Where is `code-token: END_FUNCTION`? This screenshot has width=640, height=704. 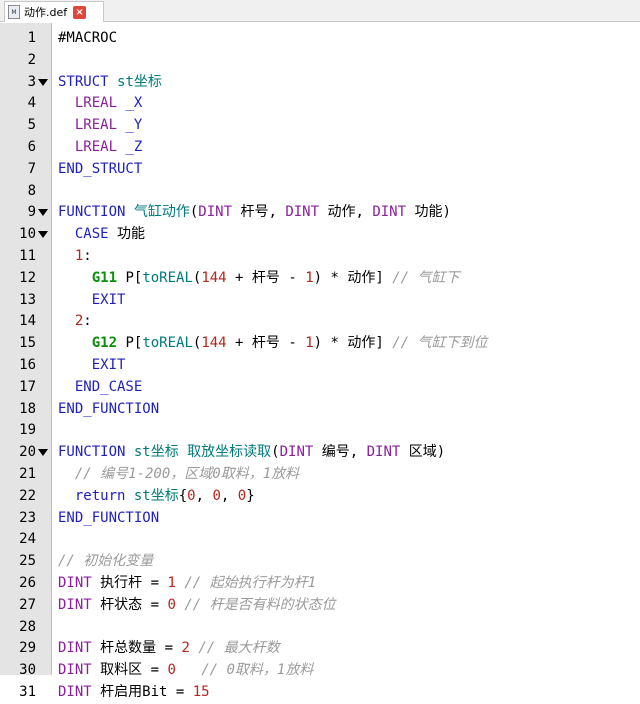 code-token: END_FUNCTION is located at coordinates (109, 408).